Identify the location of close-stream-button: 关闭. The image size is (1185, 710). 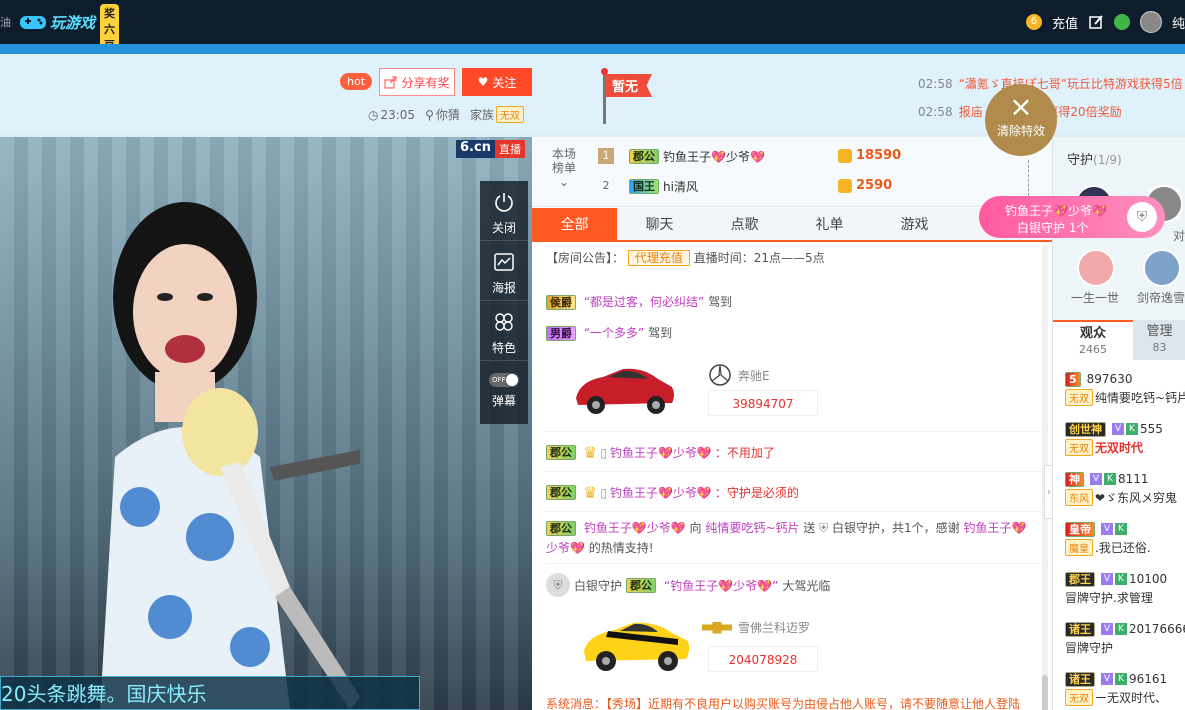
(504, 211).